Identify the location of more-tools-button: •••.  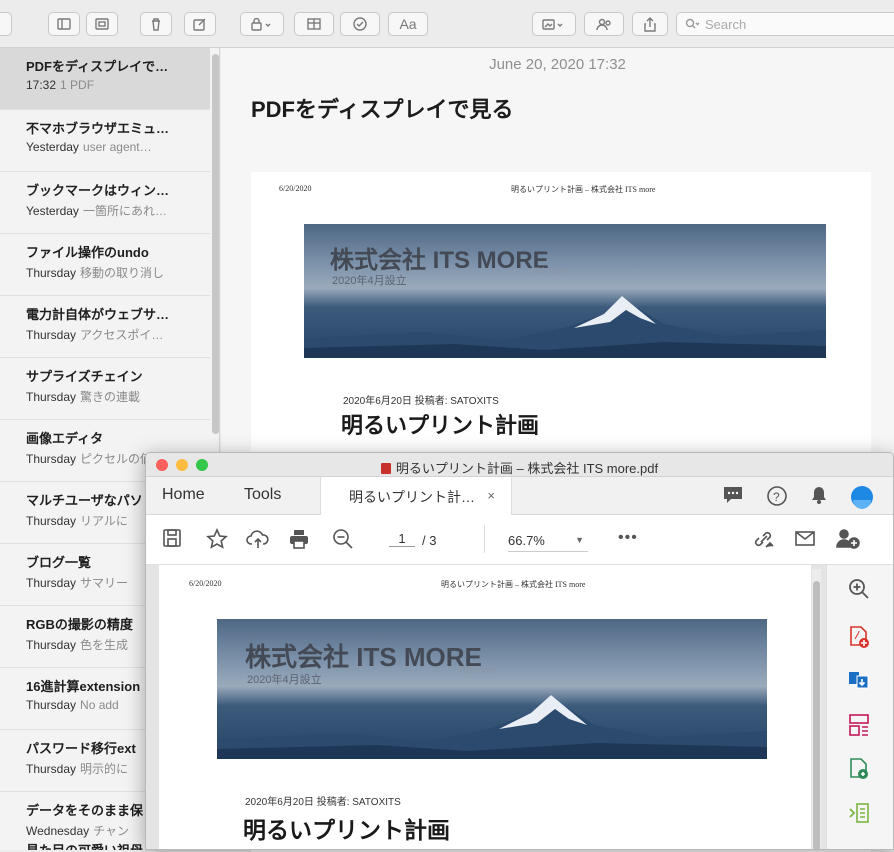
(628, 538).